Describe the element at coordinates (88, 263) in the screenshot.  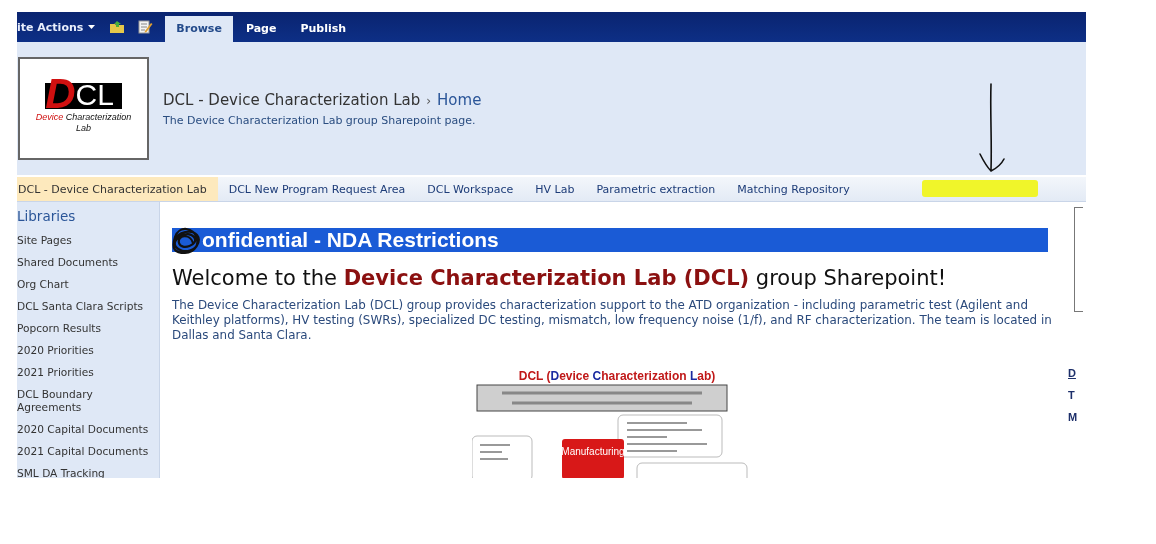
I see `sidebar-link: Shared Documents` at that location.